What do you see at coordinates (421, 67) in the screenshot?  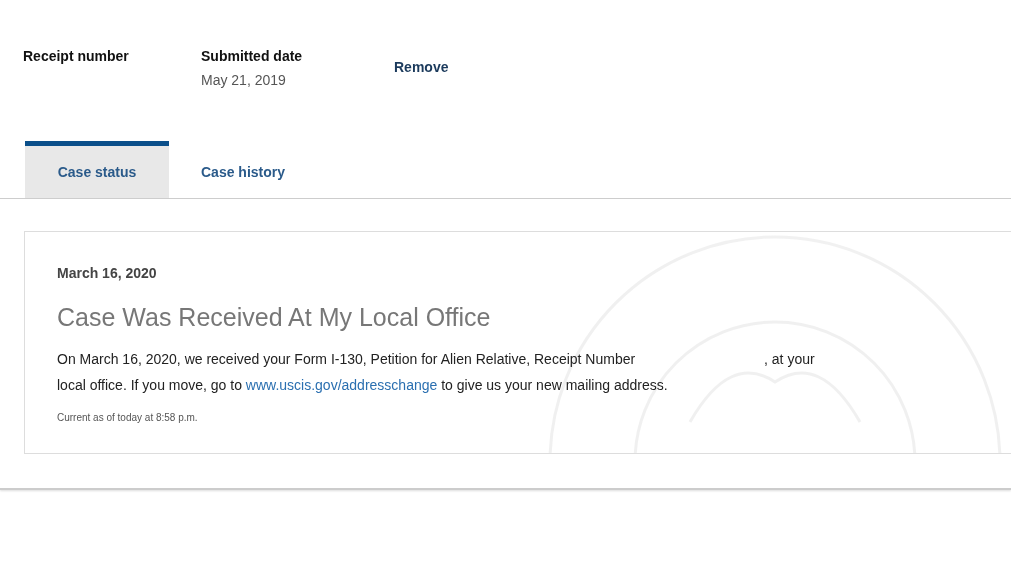 I see `remove-link: Remove` at bounding box center [421, 67].